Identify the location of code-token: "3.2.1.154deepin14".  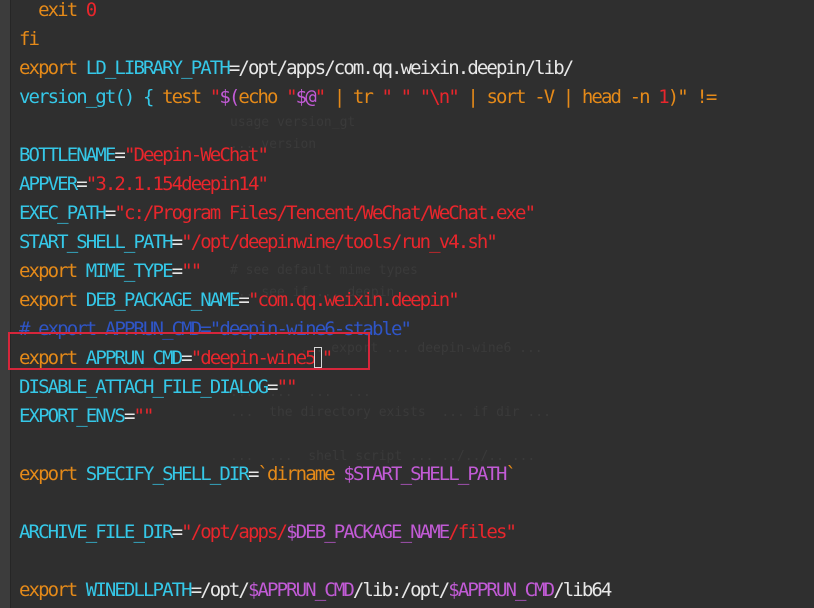
(177, 184).